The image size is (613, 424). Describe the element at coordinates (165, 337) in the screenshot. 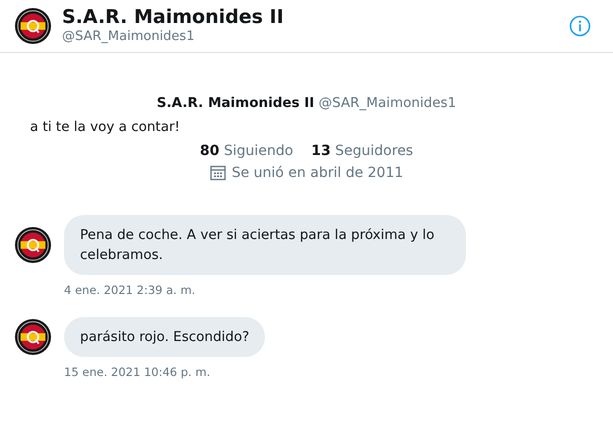

I see `message-bubble: parásito rojo. Escondido?` at that location.